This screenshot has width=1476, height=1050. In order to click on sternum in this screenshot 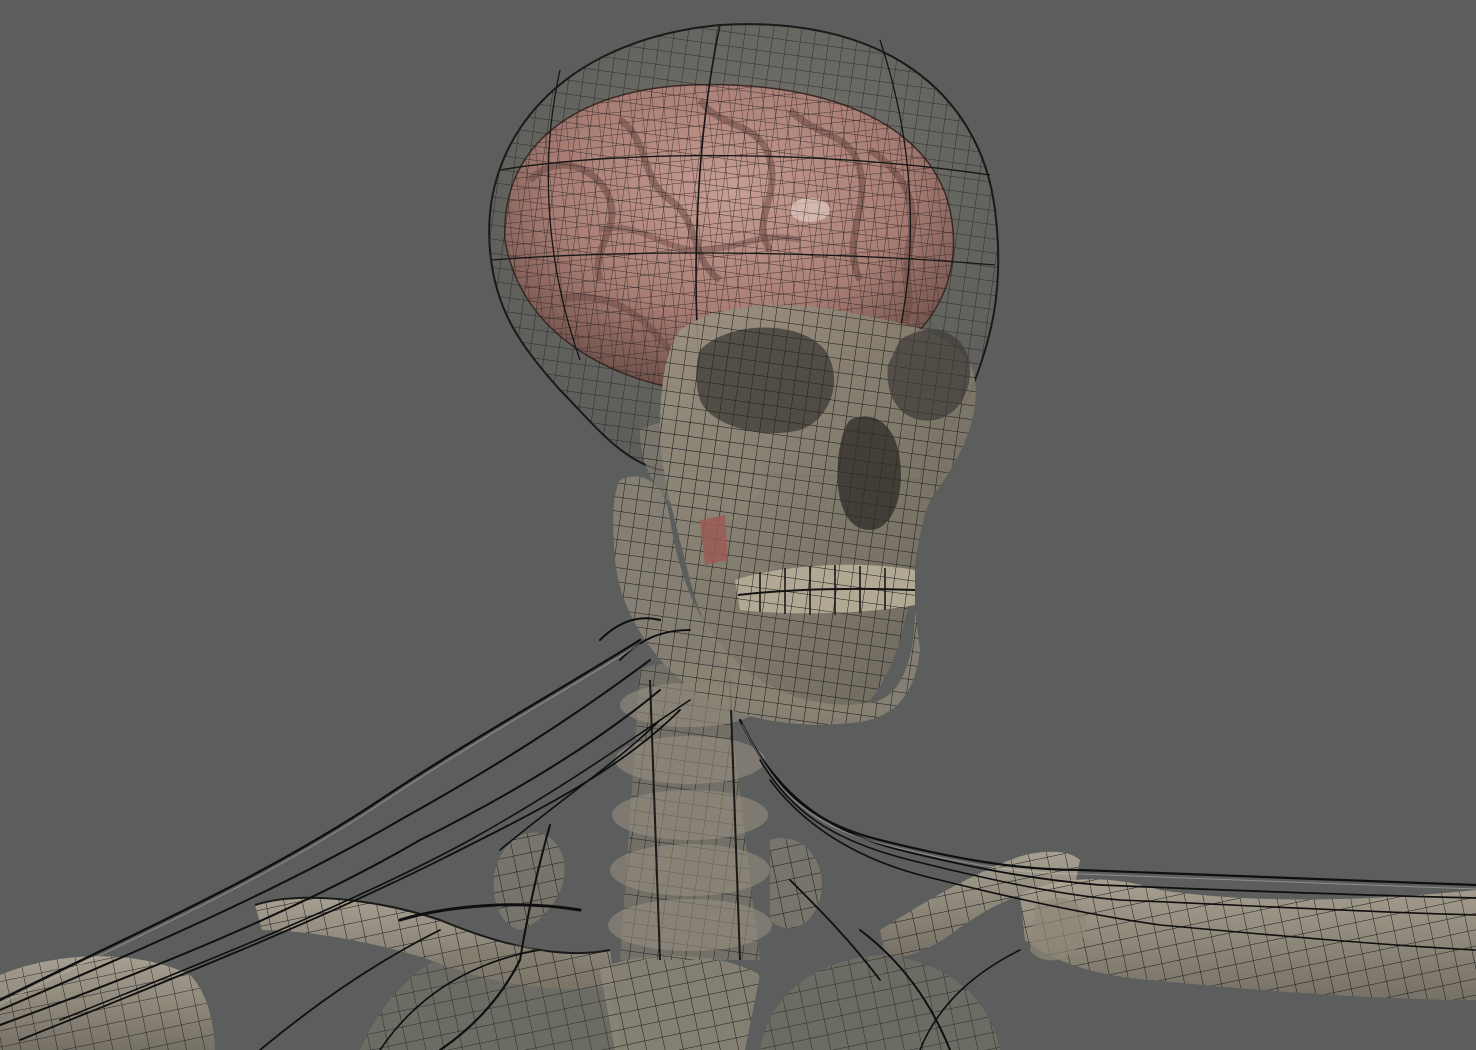, I will do `click(680, 1002)`.